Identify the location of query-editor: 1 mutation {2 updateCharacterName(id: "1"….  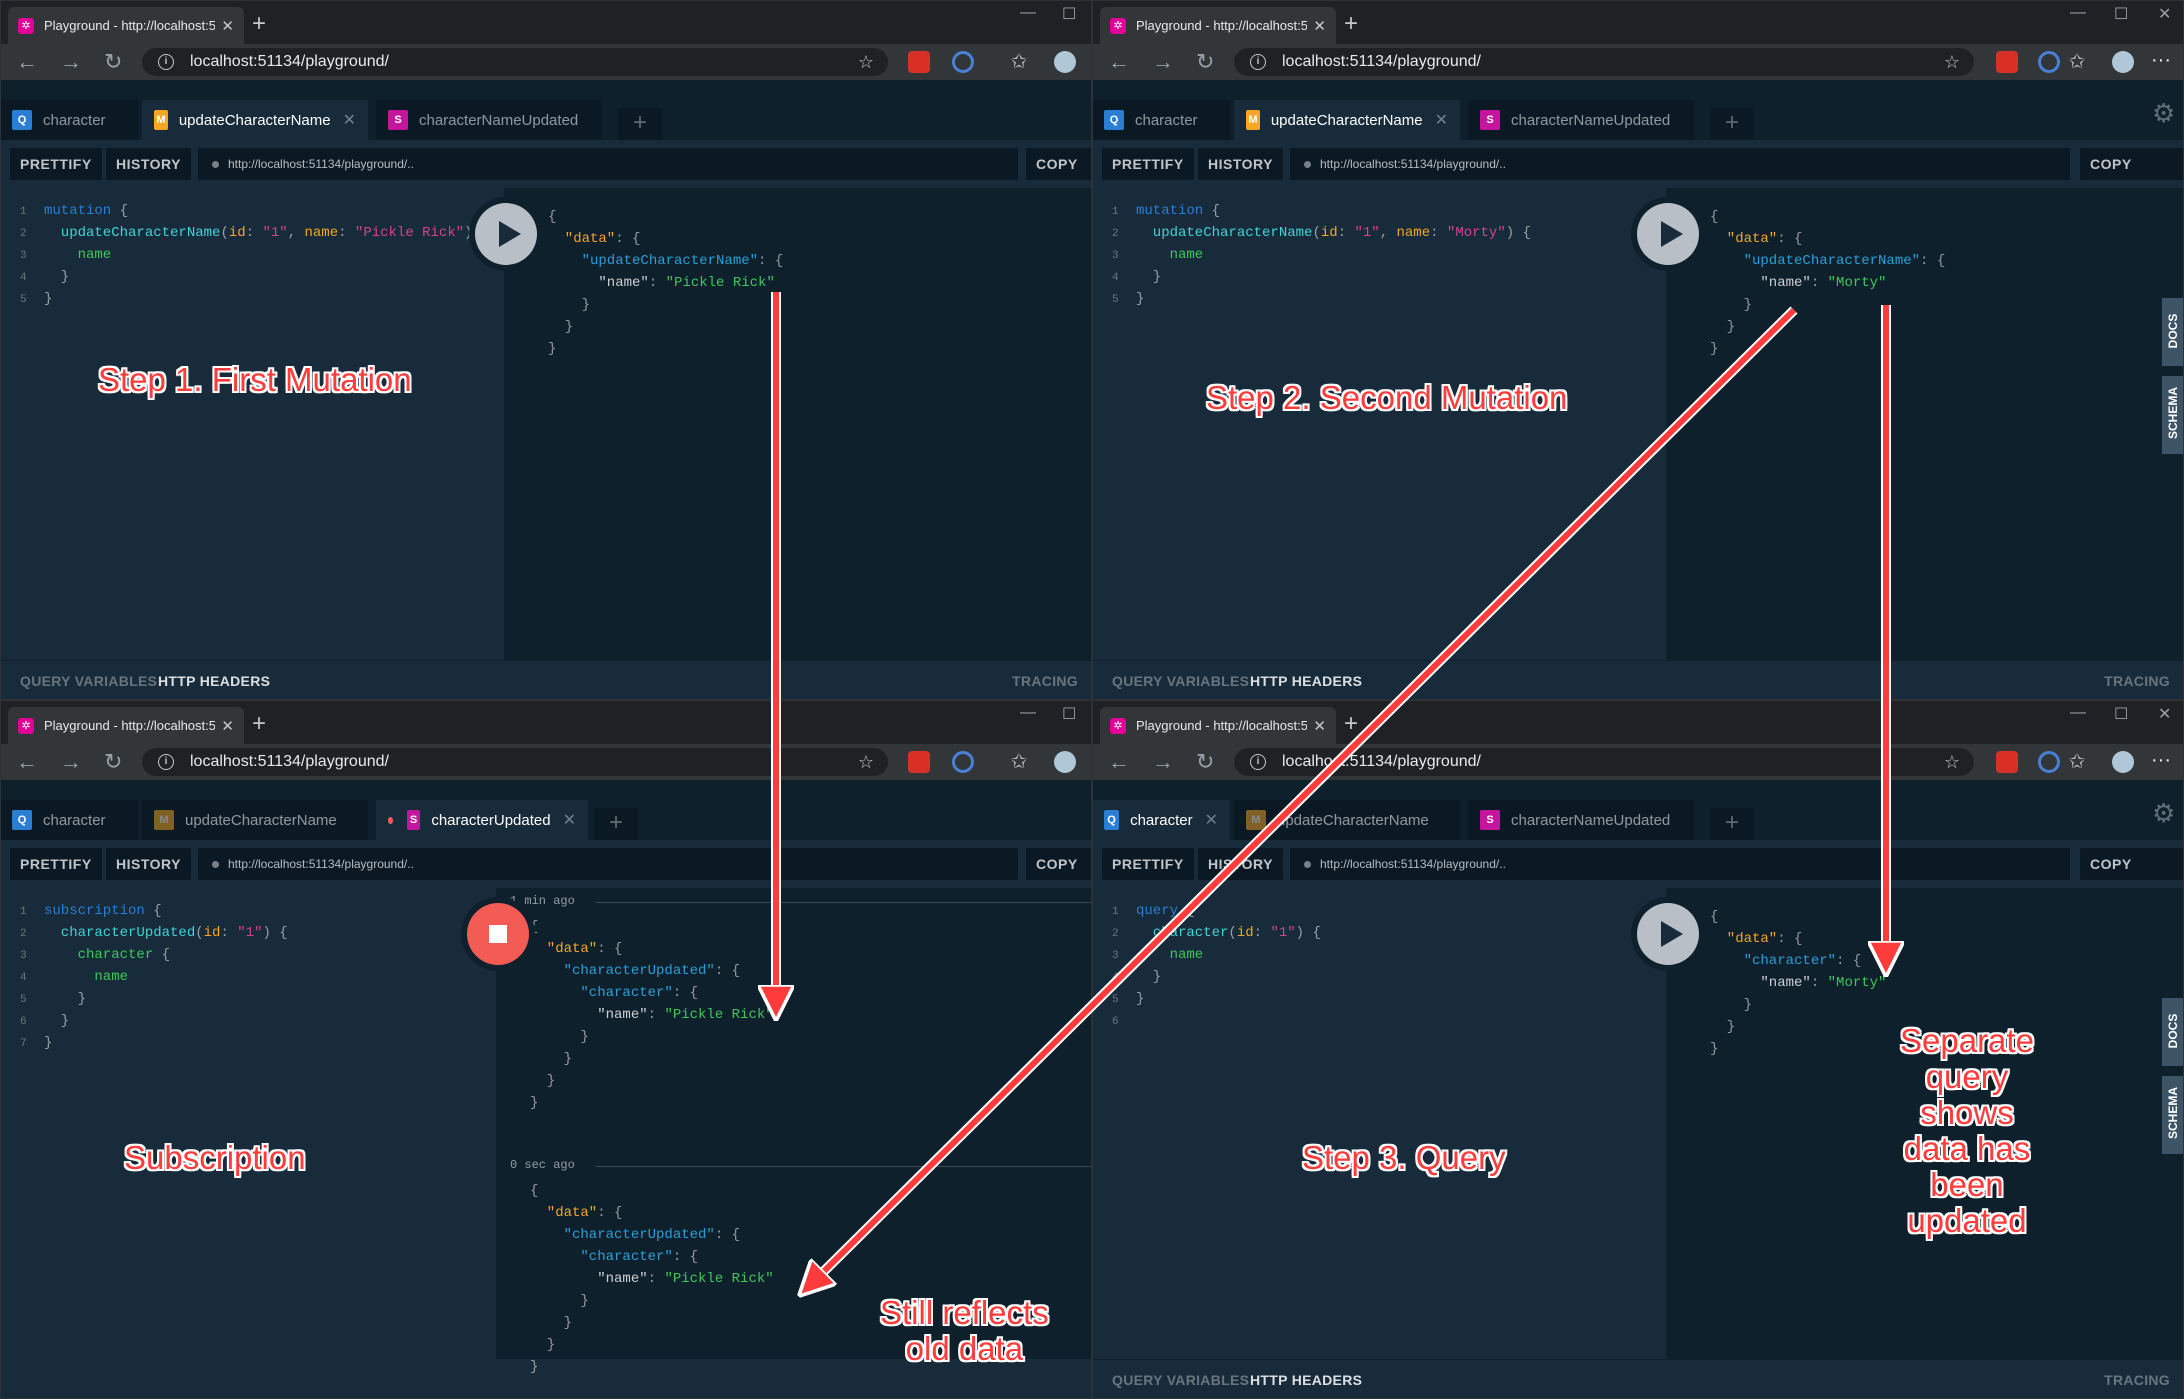
(252, 424).